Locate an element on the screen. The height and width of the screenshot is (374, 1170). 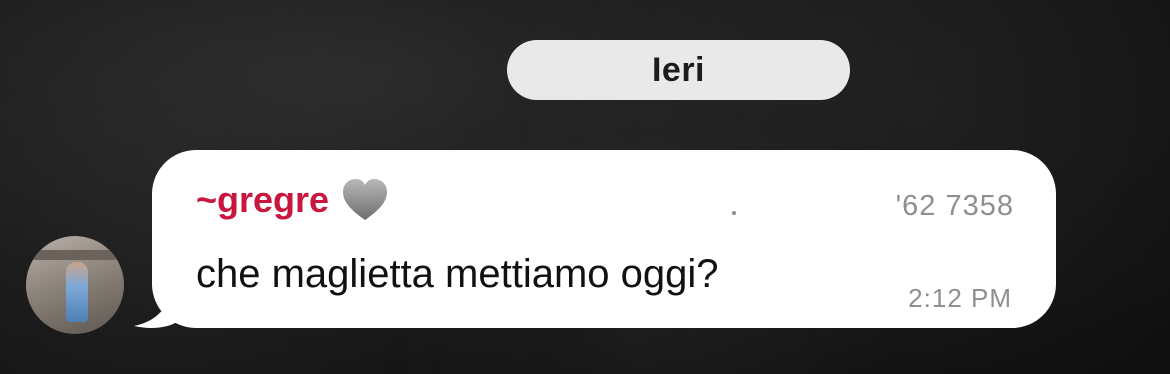
sender-phone: '62 7358 is located at coordinates (954, 206).